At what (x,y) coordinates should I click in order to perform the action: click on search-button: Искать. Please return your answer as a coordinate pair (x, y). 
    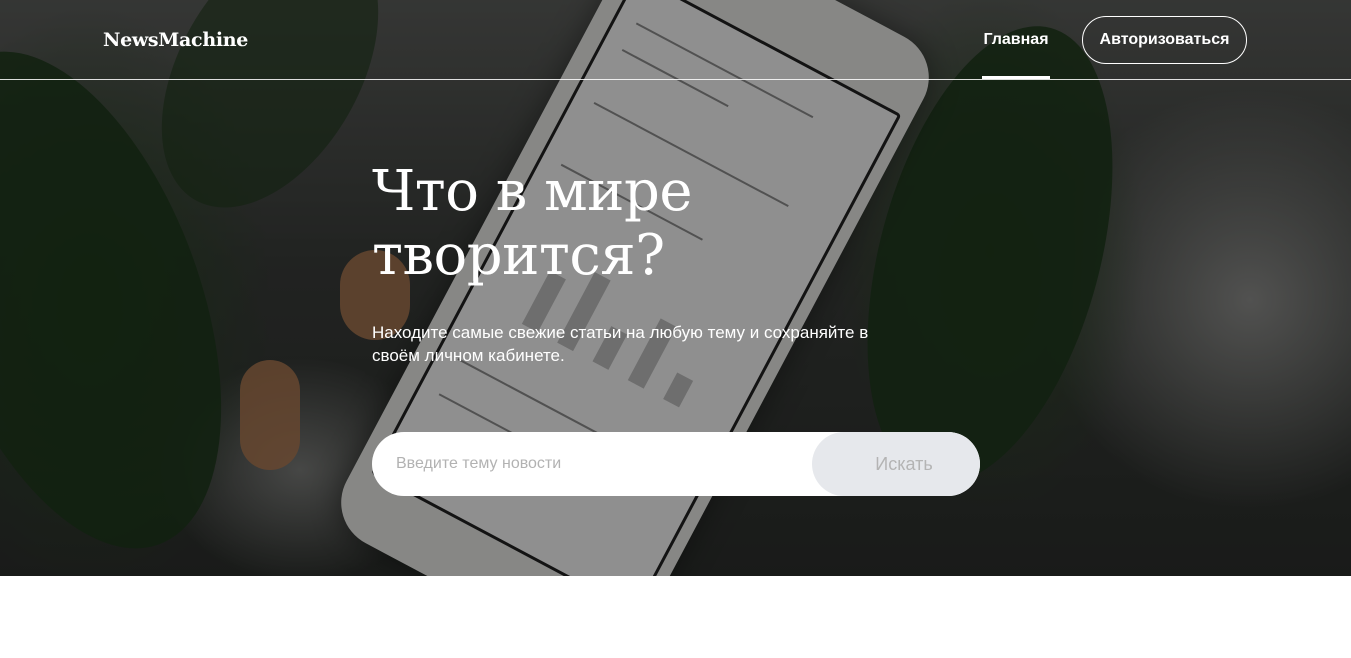
    Looking at the image, I should click on (896, 464).